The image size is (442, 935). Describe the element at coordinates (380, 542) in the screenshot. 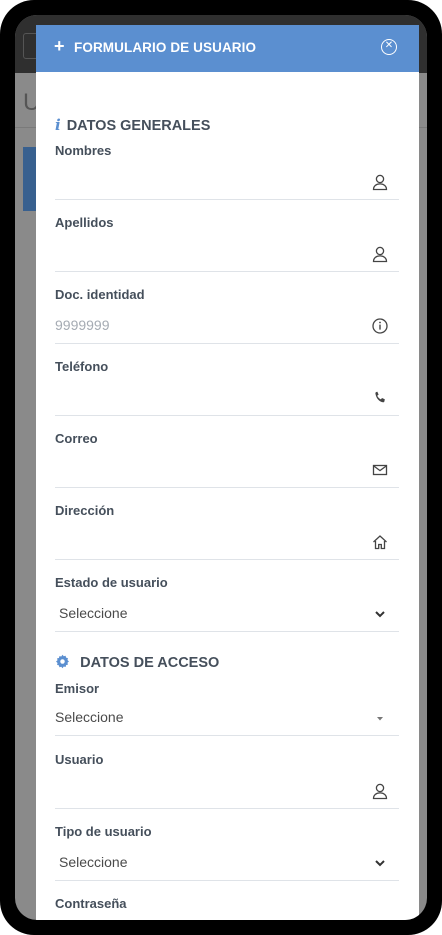

I see `home-icon` at that location.